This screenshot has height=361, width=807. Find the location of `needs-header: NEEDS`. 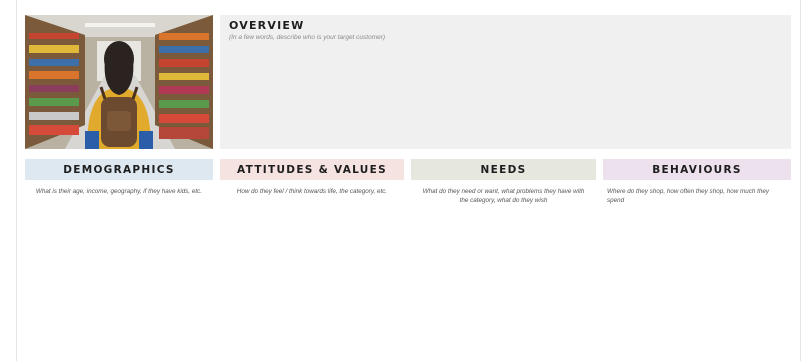

needs-header: NEEDS is located at coordinates (503, 169).